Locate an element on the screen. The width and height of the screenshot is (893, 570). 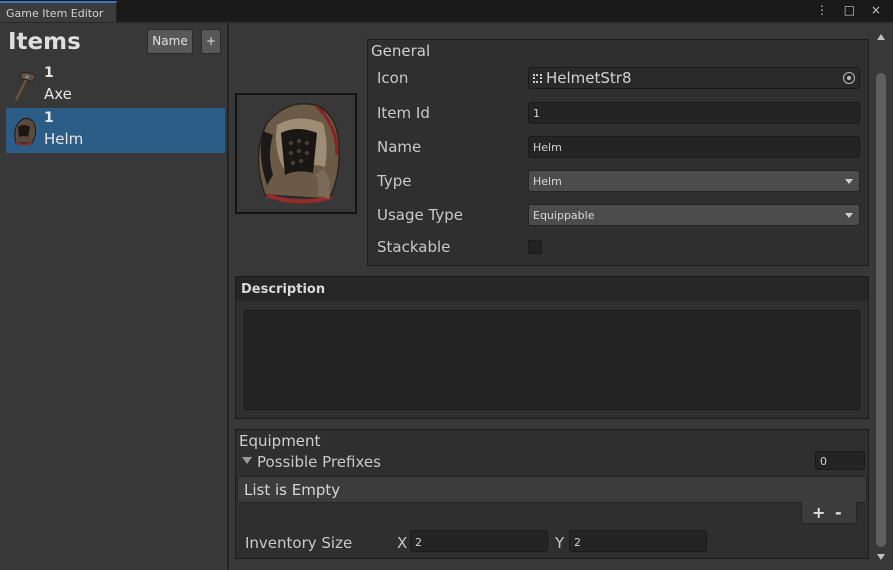
inventory-size-label: Inventory Size is located at coordinates (299, 543).